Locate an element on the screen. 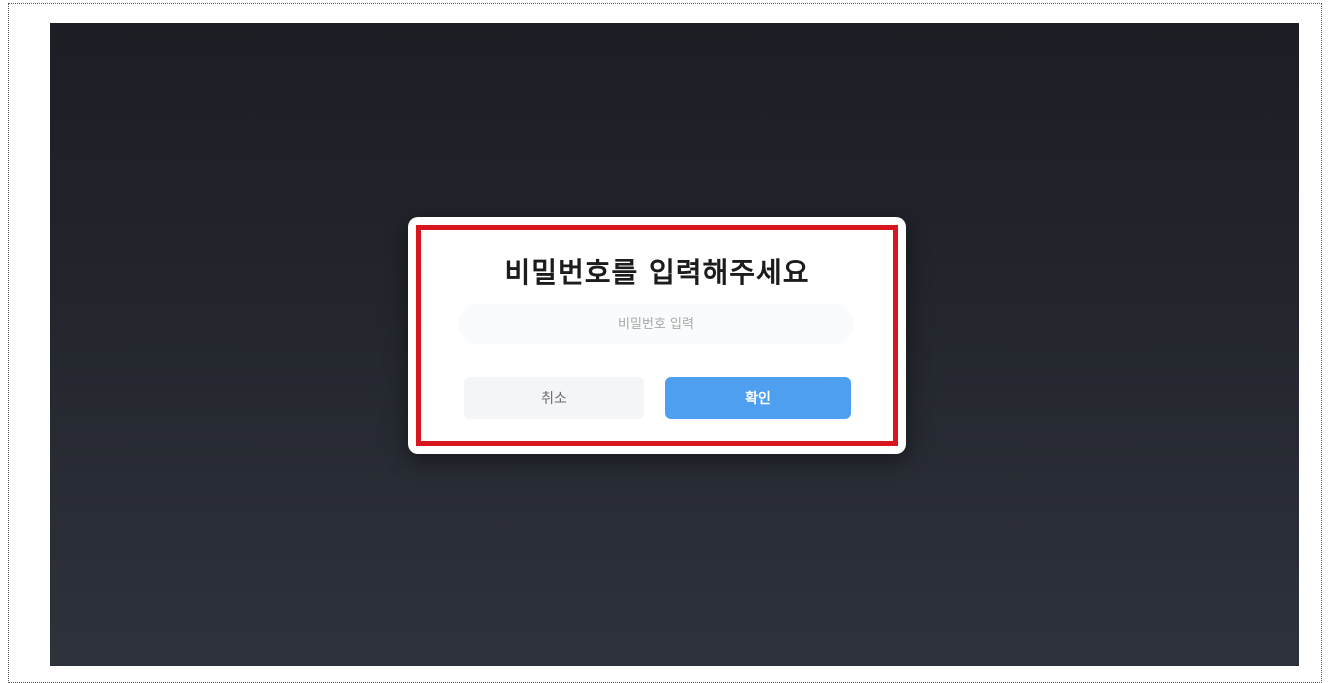 This screenshot has width=1332, height=683. cancel-button: 취소 is located at coordinates (554, 398).